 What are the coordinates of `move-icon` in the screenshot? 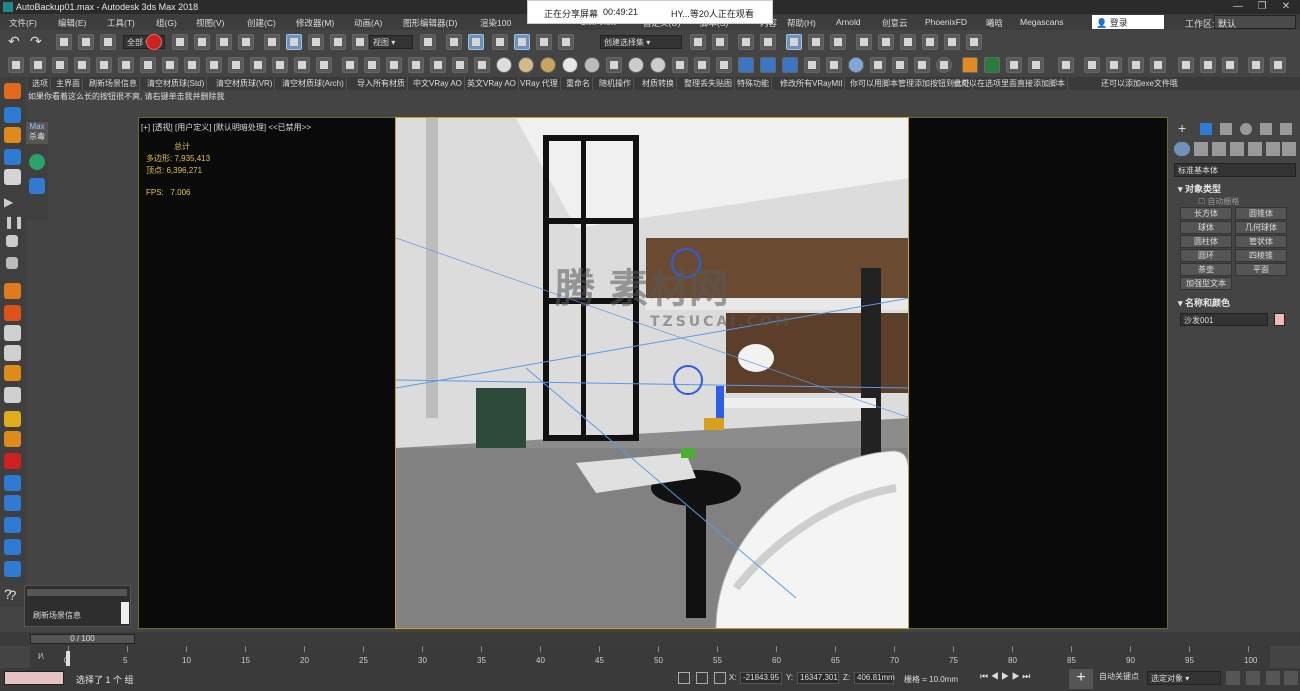 It's located at (294, 42).